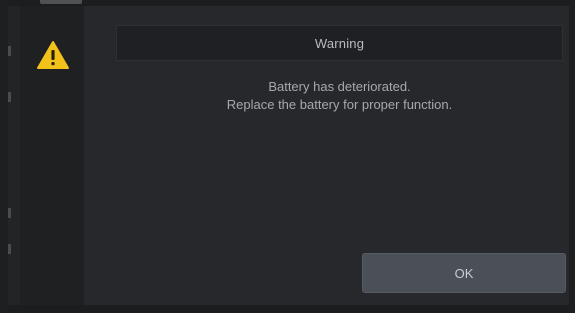  What do you see at coordinates (572, 156) in the screenshot?
I see `bezel-right` at bounding box center [572, 156].